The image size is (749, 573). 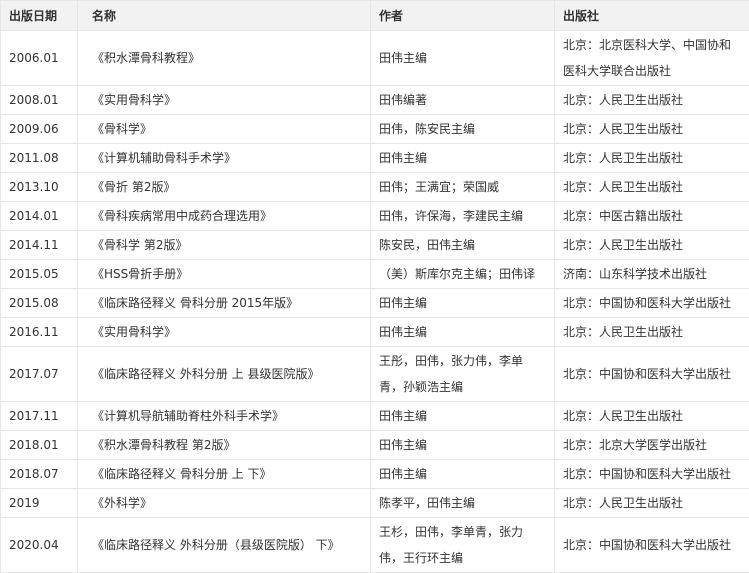 I want to click on table-row: 2011.08 《计算机辅助骨科手术学》 田伟主编 北京：人民卫生出版社, so click(x=375, y=158).